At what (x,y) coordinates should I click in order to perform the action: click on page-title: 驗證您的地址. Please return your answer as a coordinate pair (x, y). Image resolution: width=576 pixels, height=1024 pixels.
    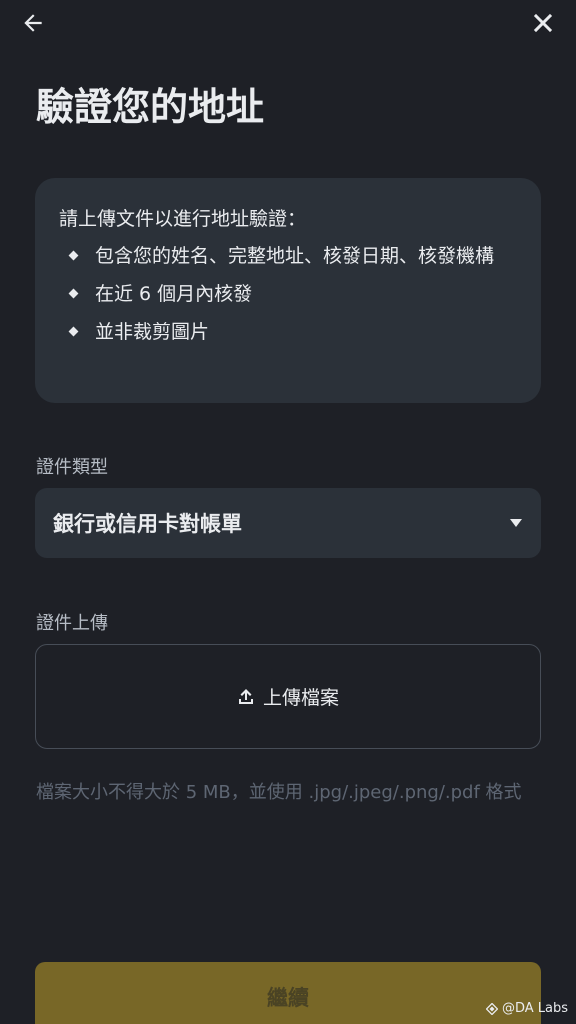
    Looking at the image, I should click on (150, 107).